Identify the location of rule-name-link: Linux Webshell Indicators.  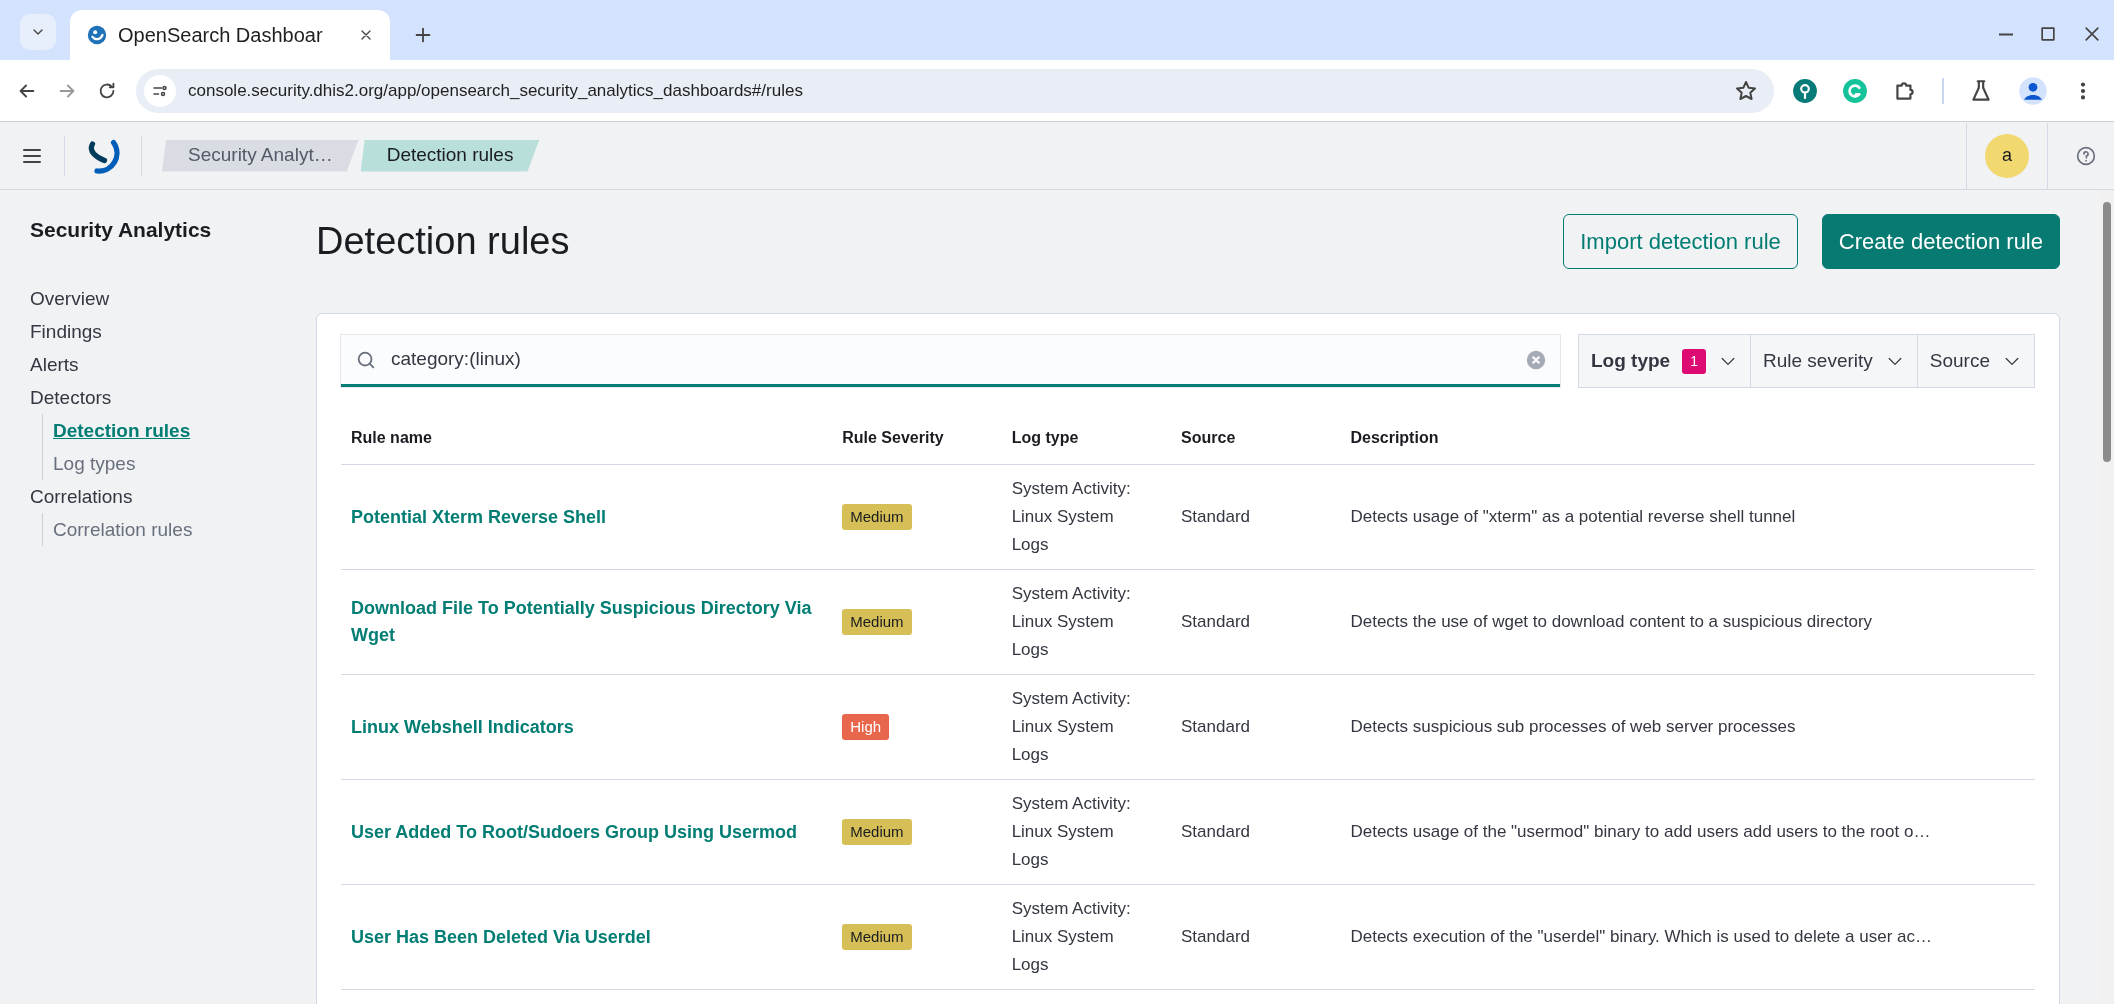
(462, 727).